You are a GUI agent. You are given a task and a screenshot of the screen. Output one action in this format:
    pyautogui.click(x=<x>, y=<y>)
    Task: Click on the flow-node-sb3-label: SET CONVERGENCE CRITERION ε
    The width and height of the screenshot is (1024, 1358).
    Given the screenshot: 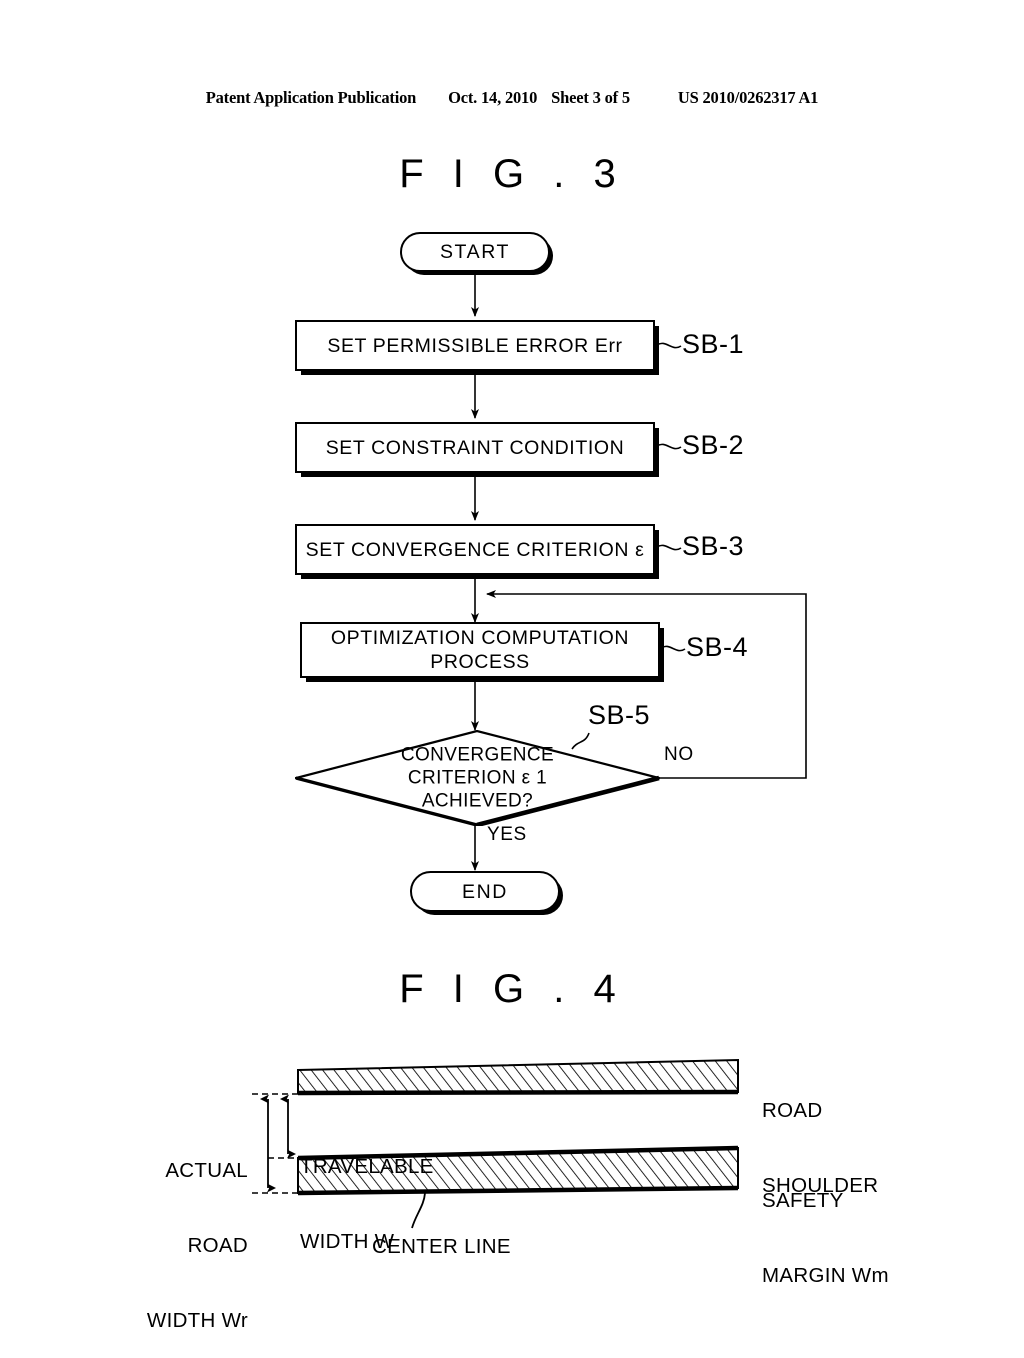 What is the action you would take?
    pyautogui.click(x=475, y=549)
    